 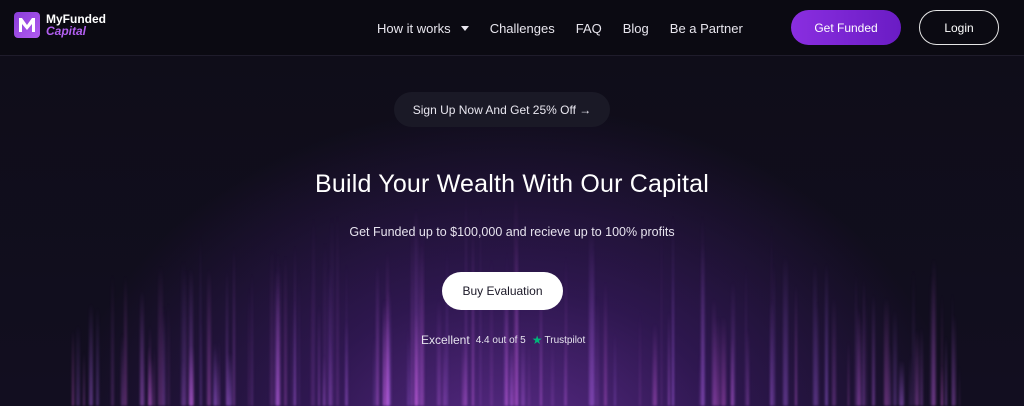 I want to click on buy-evaluation-button: Buy Evaluation, so click(x=502, y=291).